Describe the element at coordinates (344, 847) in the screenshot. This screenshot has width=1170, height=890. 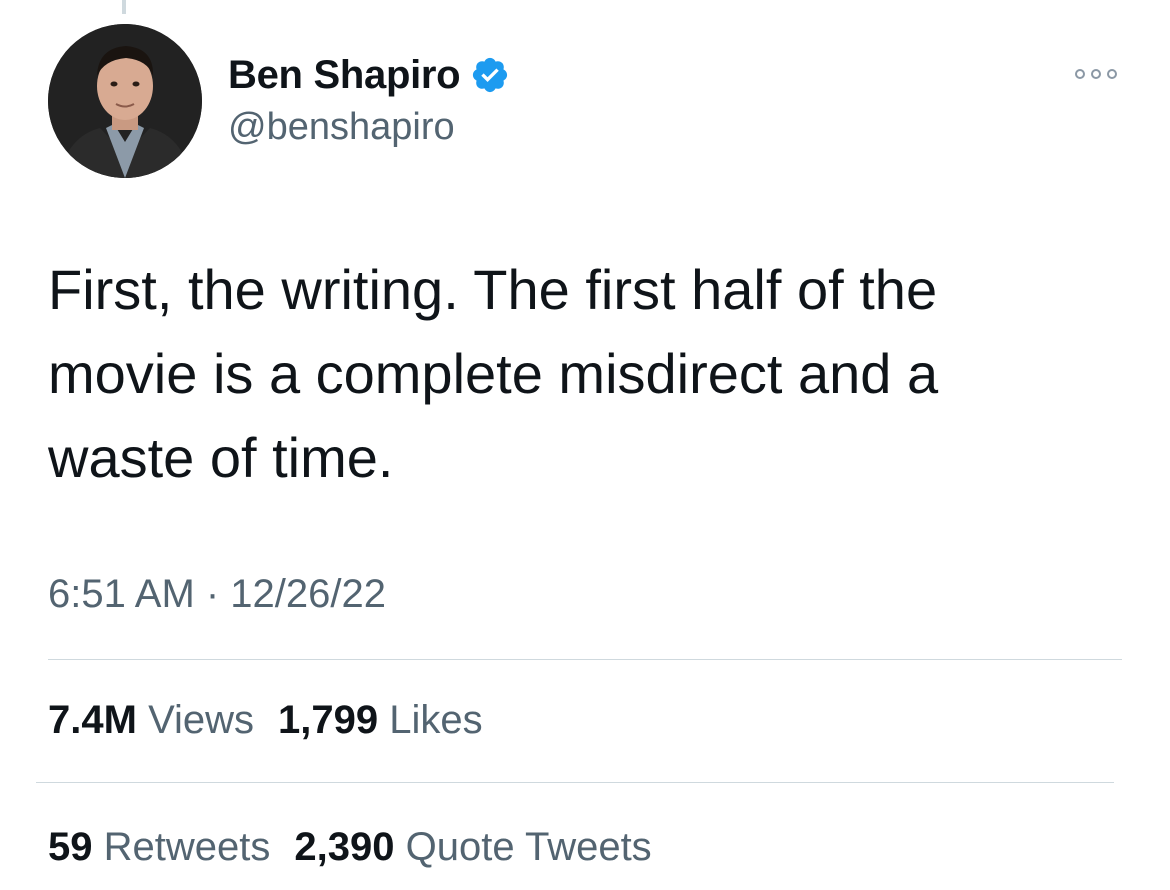
I see `quote-tweets-count: 2,390` at that location.